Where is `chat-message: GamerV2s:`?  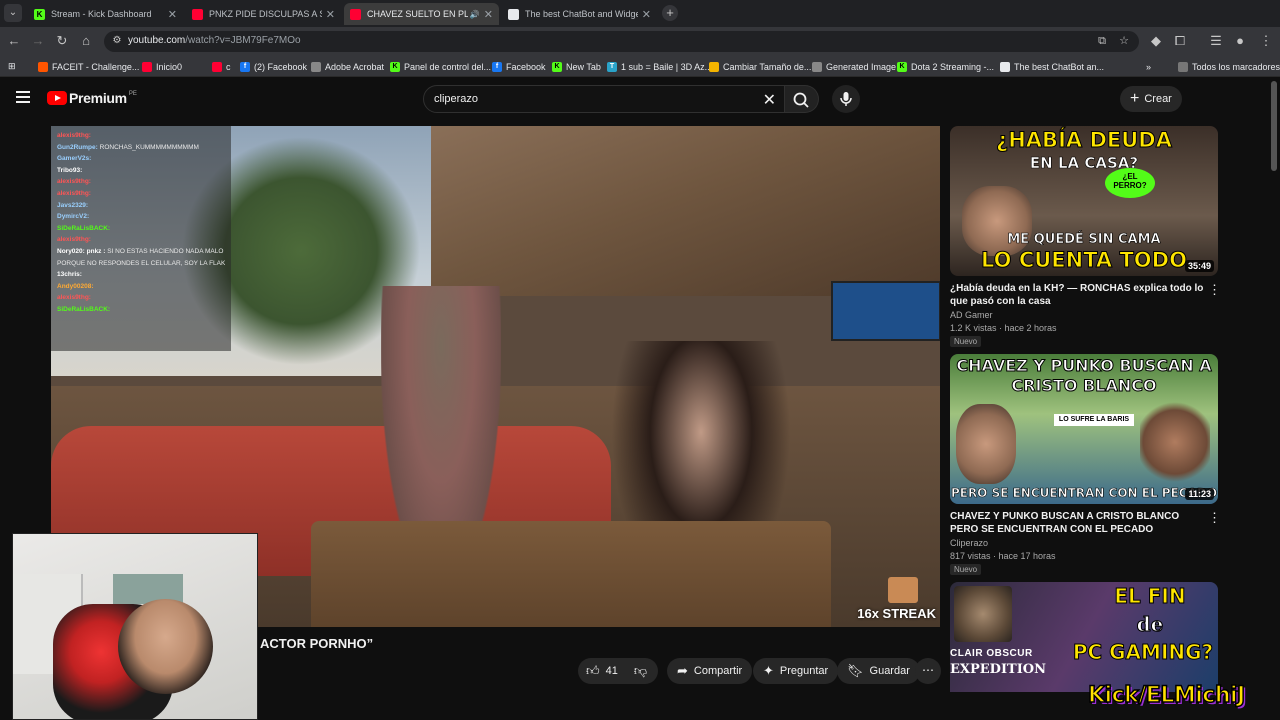
chat-message: GamerV2s: is located at coordinates (141, 159).